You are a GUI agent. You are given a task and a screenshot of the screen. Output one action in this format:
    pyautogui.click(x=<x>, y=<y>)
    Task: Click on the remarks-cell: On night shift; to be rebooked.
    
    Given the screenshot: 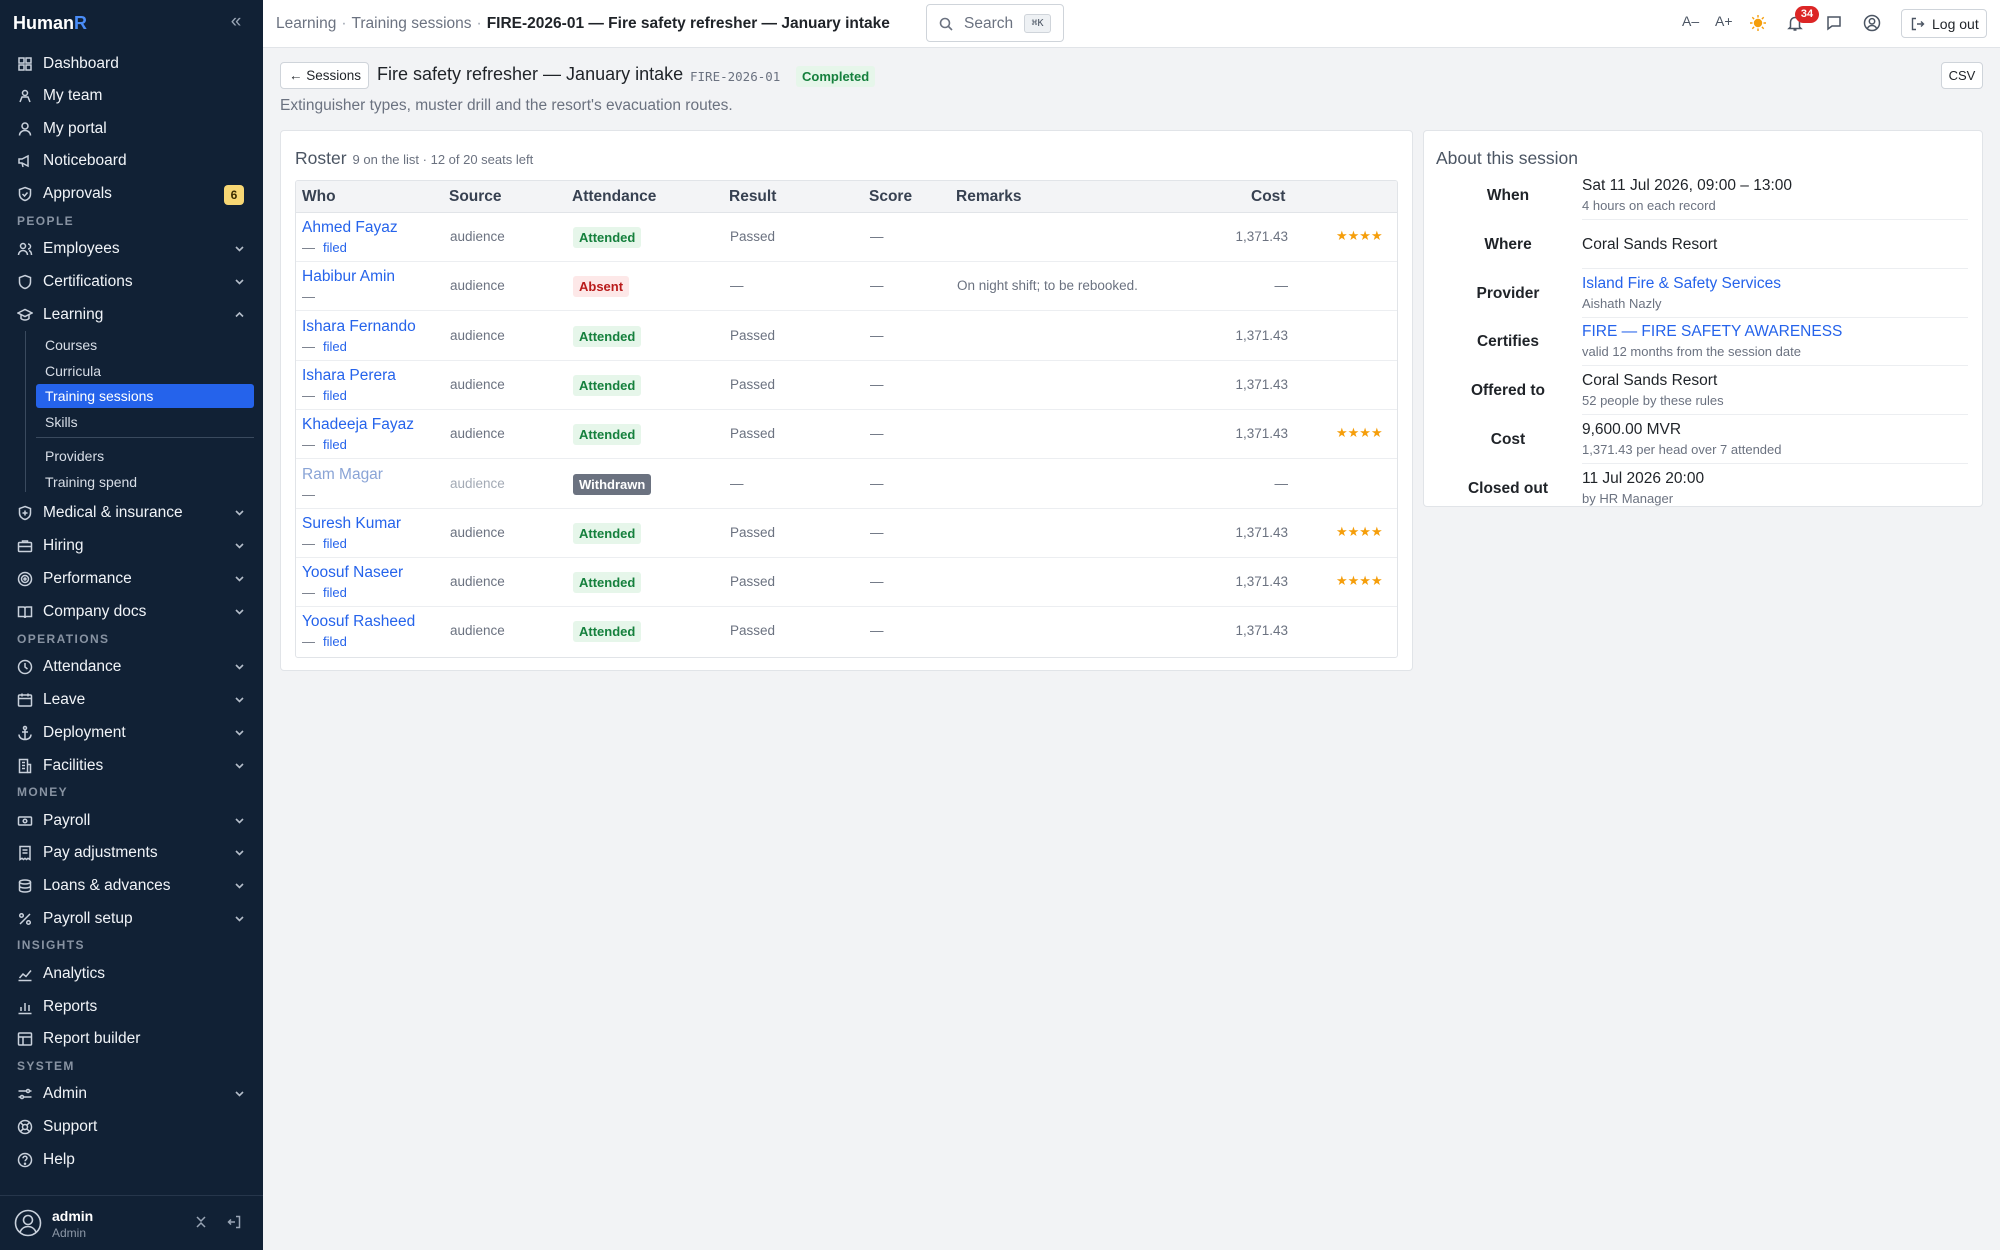 What is the action you would take?
    pyautogui.click(x=1047, y=285)
    